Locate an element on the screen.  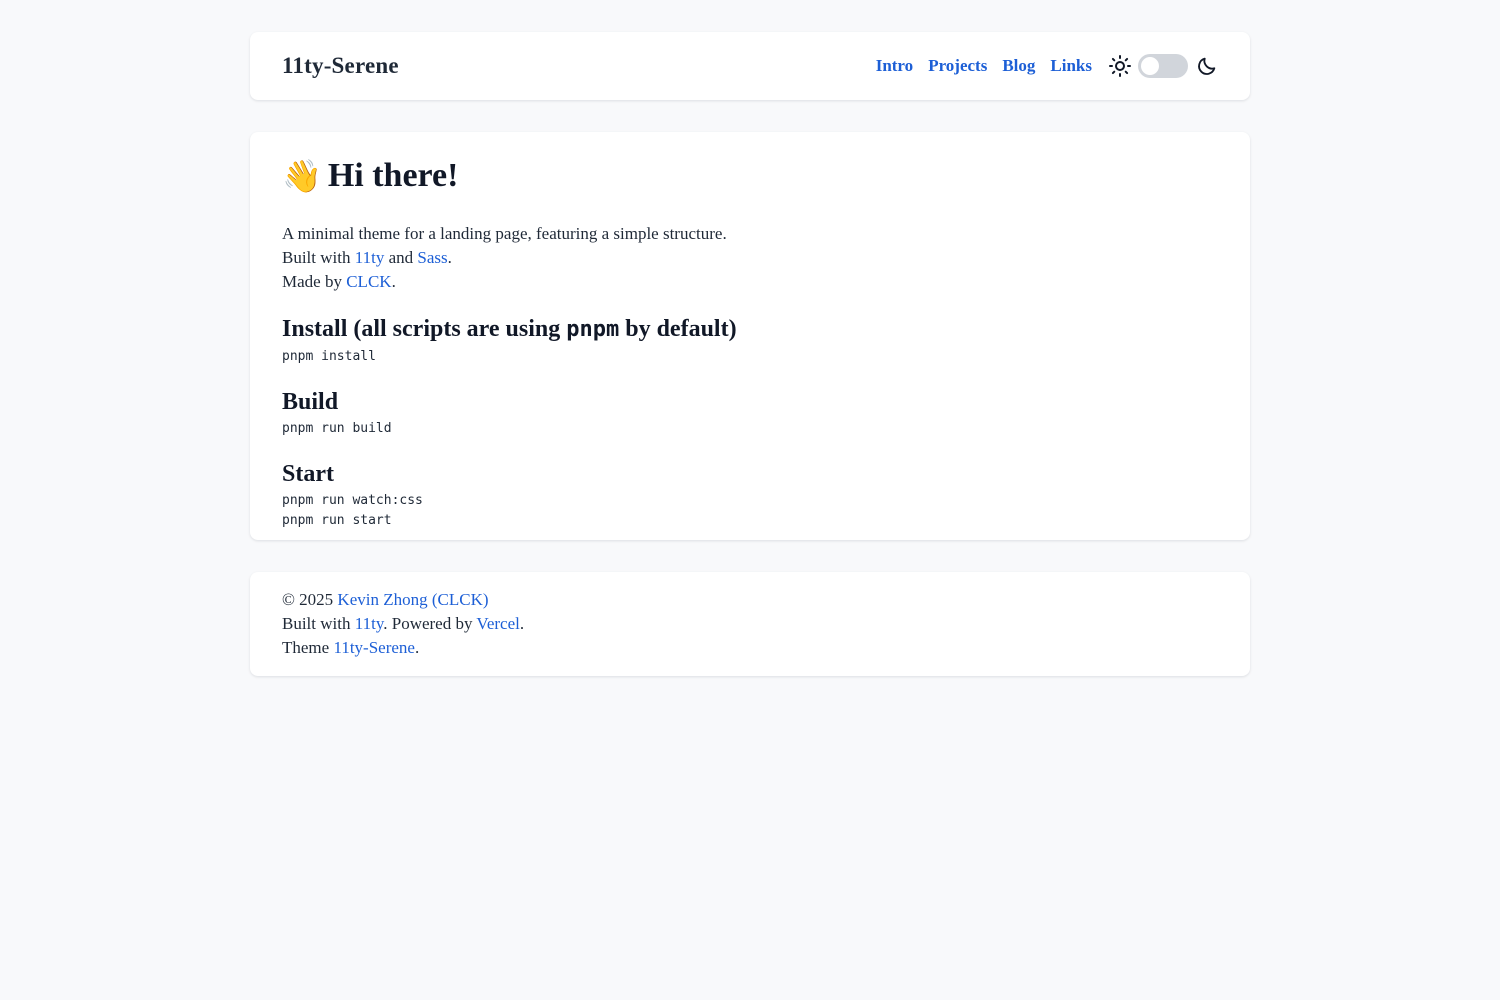
start-command-start: pnpm run start is located at coordinates (337, 520).